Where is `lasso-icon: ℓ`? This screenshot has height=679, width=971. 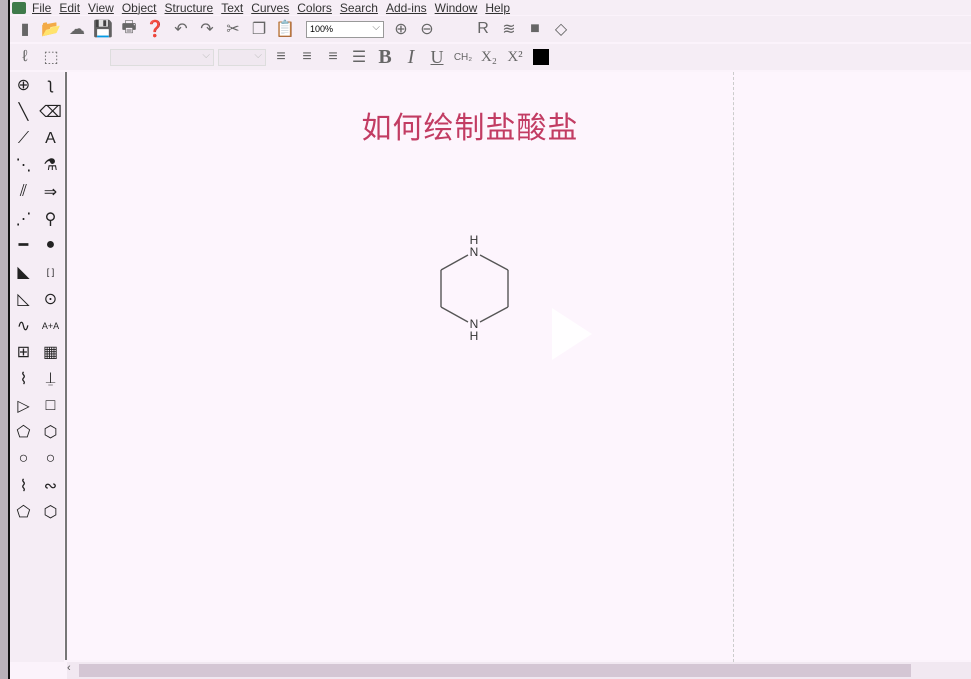
lasso-icon: ℓ is located at coordinates (25, 57).